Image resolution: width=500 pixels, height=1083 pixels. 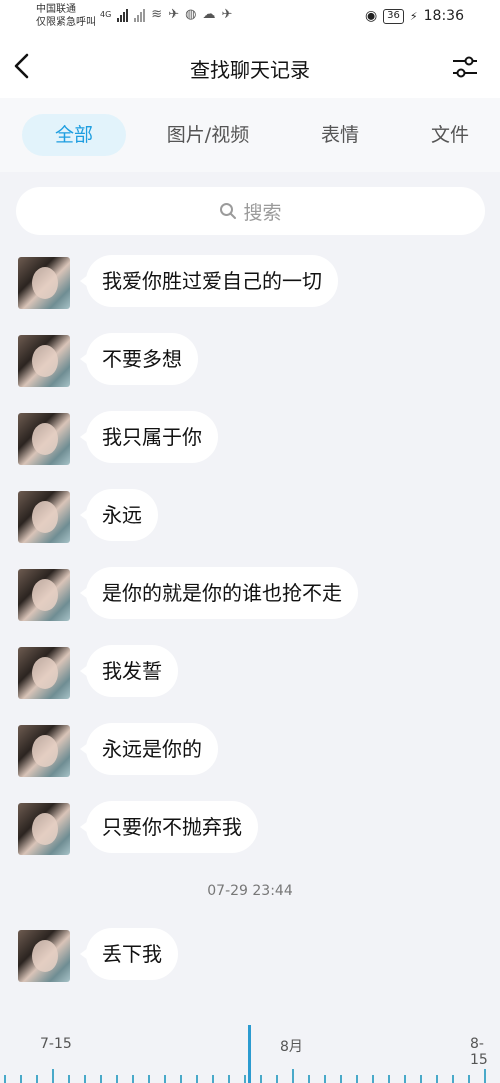 What do you see at coordinates (340, 135) in the screenshot?
I see `tab-stickers: 表情` at bounding box center [340, 135].